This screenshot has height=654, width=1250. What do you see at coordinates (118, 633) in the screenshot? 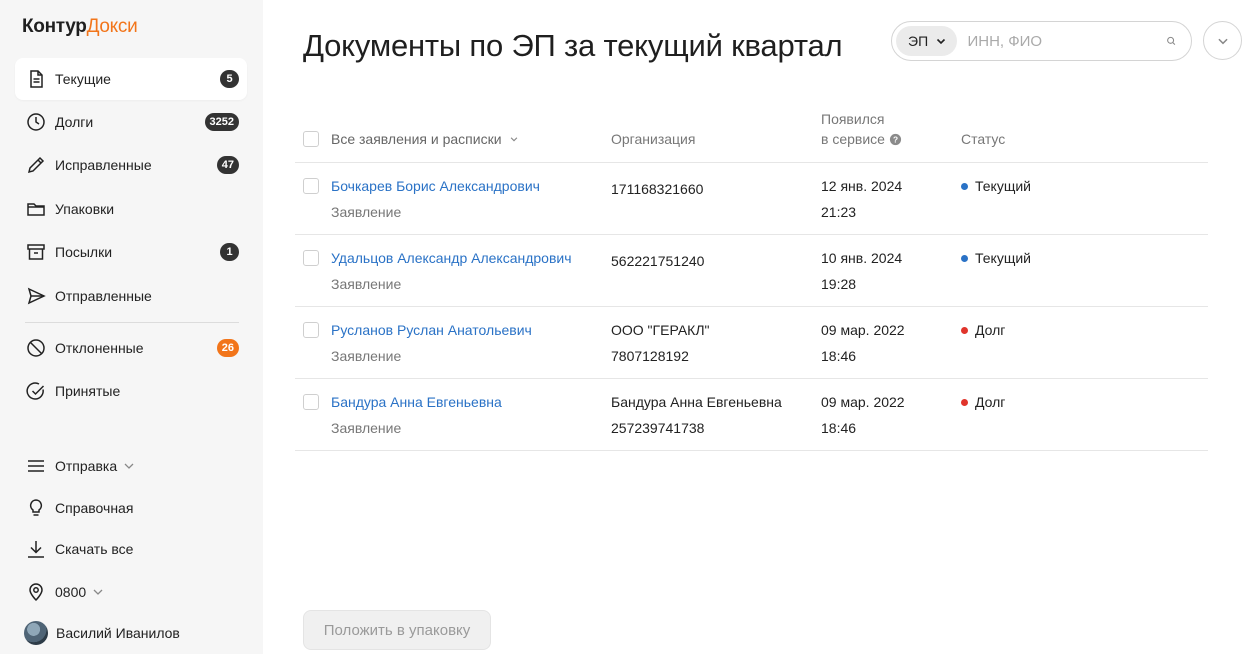
I see `user-name: Василий Иванилов` at bounding box center [118, 633].